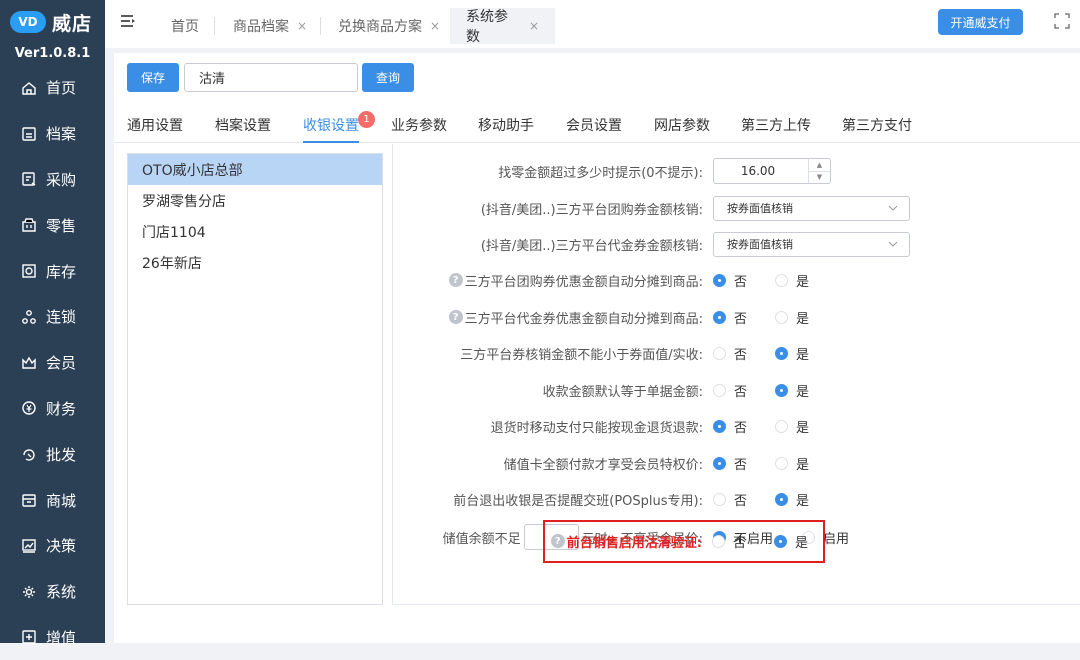 This screenshot has width=1080, height=660. Describe the element at coordinates (29, 592) in the screenshot. I see `system-icon` at that location.